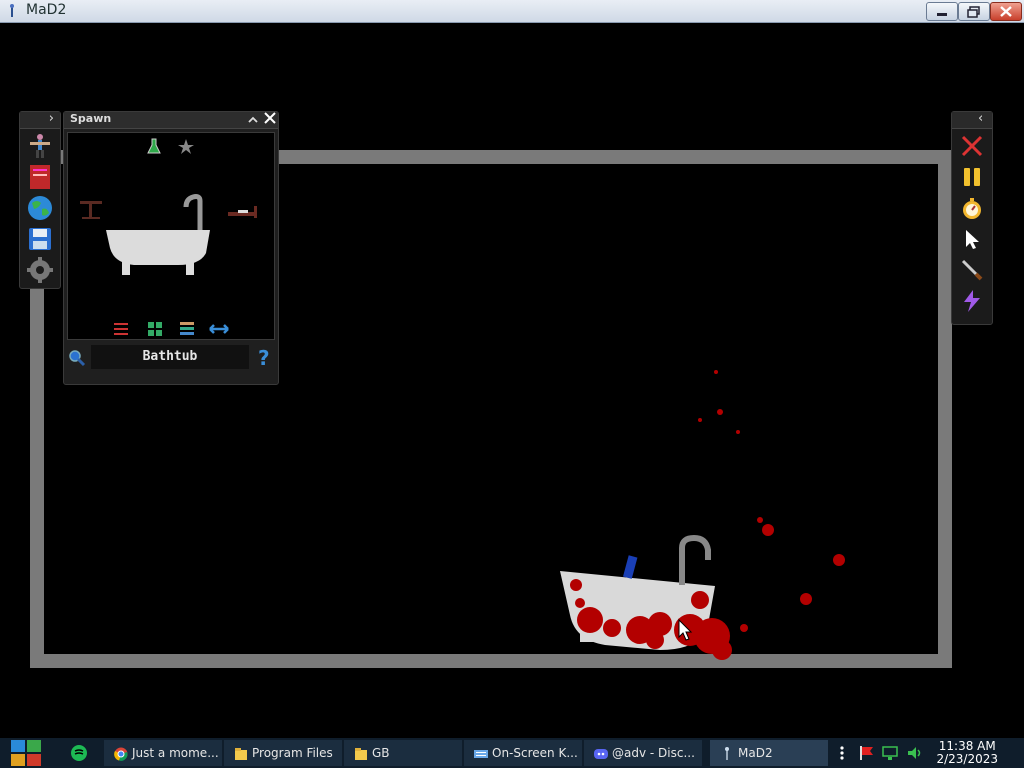 The width and height of the screenshot is (1024, 768). Describe the element at coordinates (51, 118) in the screenshot. I see `chevron-right-icon: ›` at that location.